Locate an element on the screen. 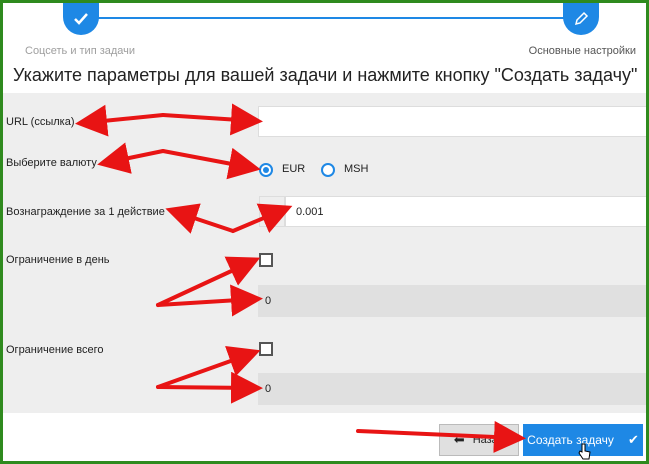 The width and height of the screenshot is (649, 464). total-limit-label: Ограничение всего is located at coordinates (55, 350).